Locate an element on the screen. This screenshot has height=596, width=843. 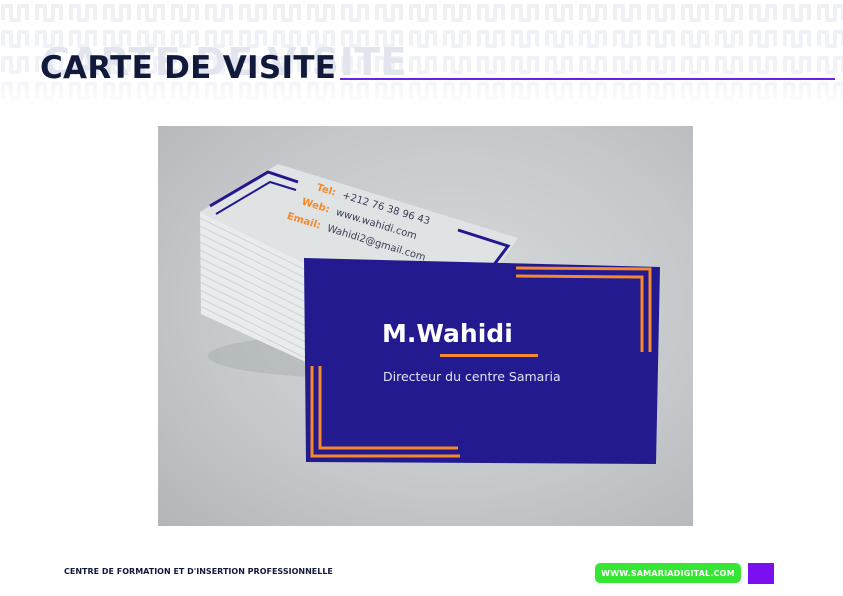
card-front-face is located at coordinates (482, 361).